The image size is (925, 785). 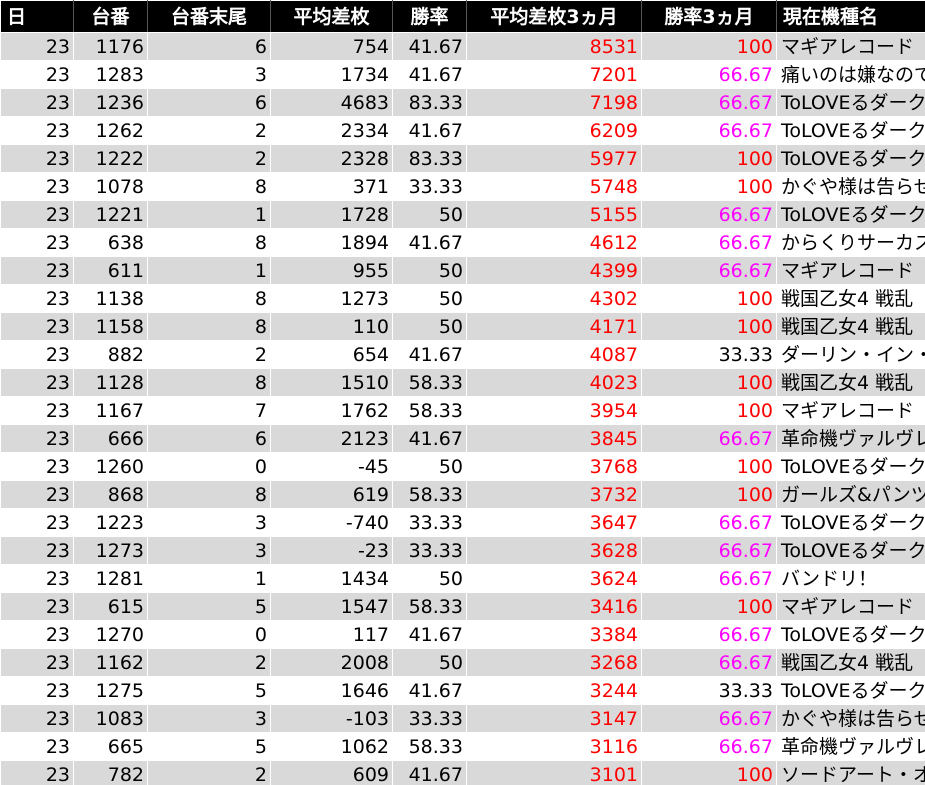 I want to click on cell-current-model: 革命機ヴァルヴレイヴ, so click(x=850, y=438).